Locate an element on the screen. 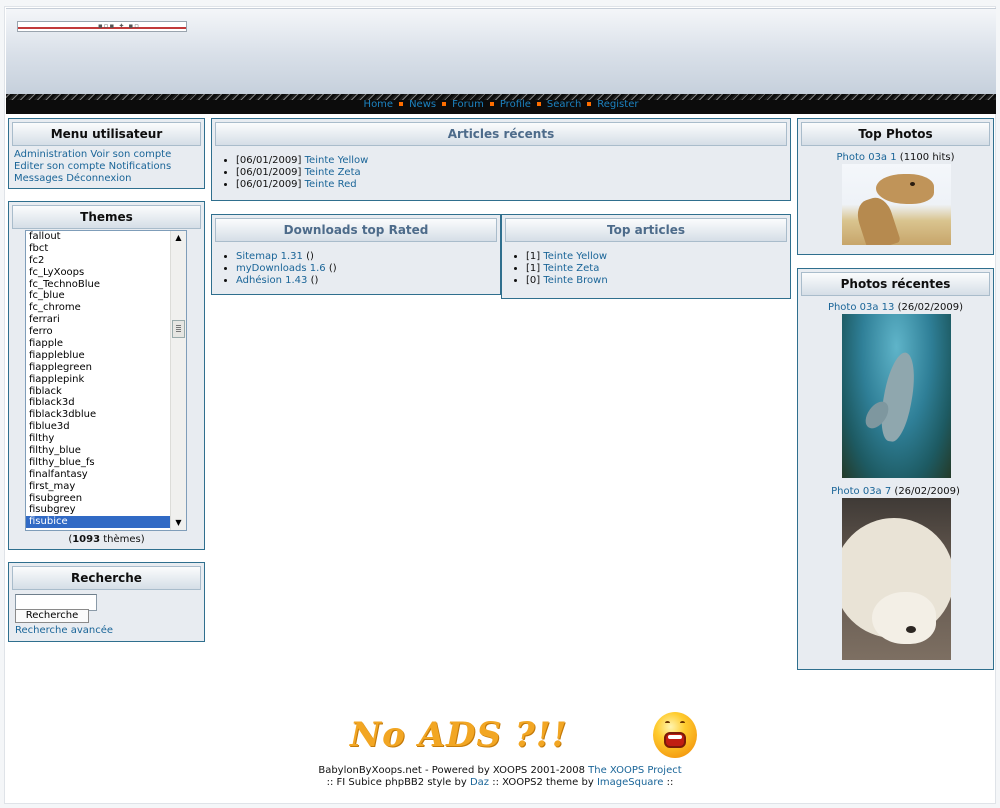  theme-count-suffix: thèmes is located at coordinates (122, 539).